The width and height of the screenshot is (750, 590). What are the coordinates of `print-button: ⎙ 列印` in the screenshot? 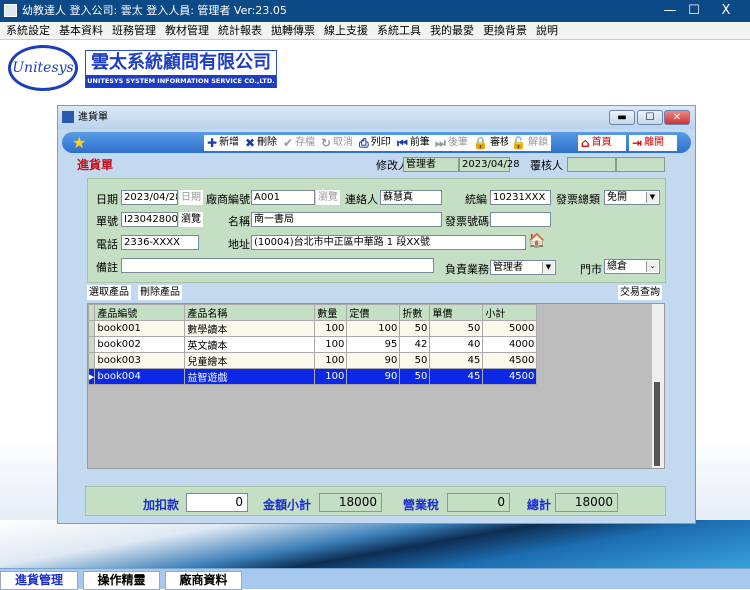 It's located at (375, 143).